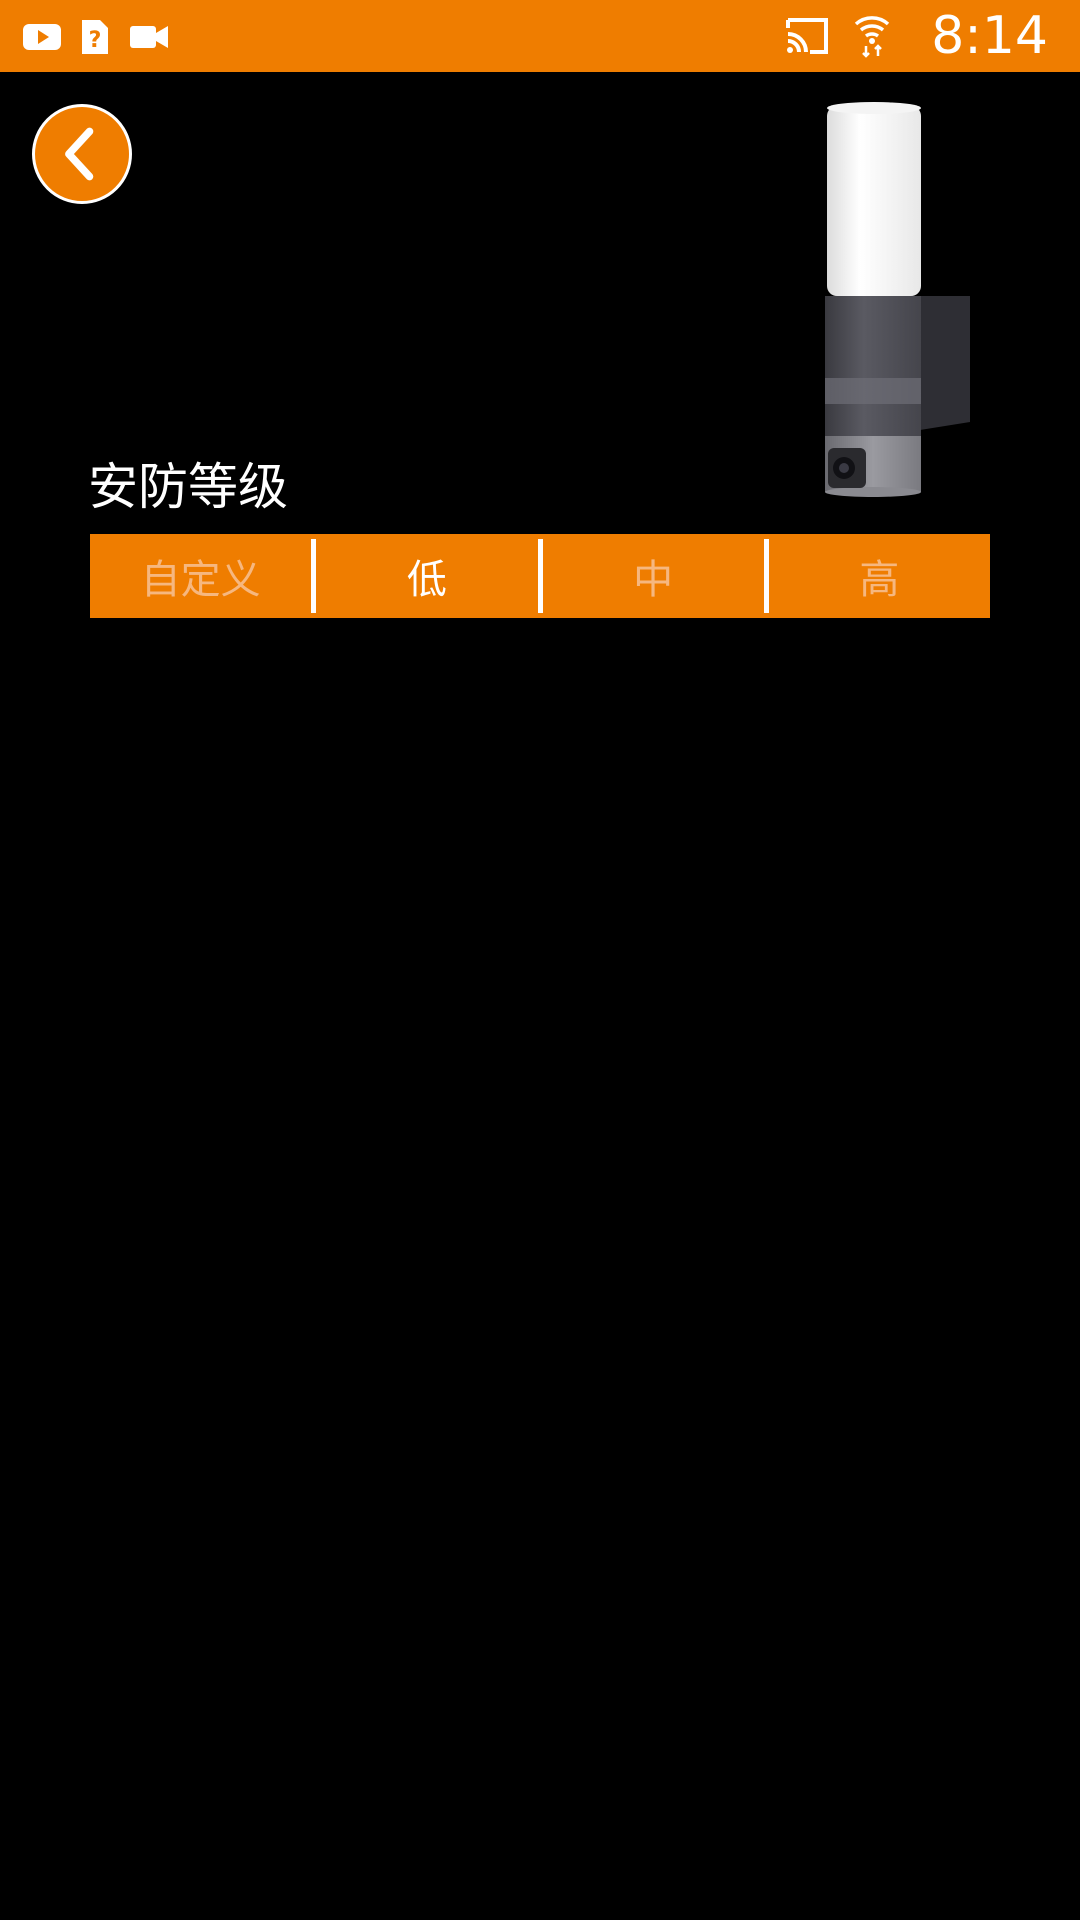 The height and width of the screenshot is (1920, 1080). What do you see at coordinates (807, 36) in the screenshot?
I see `cast-icon` at bounding box center [807, 36].